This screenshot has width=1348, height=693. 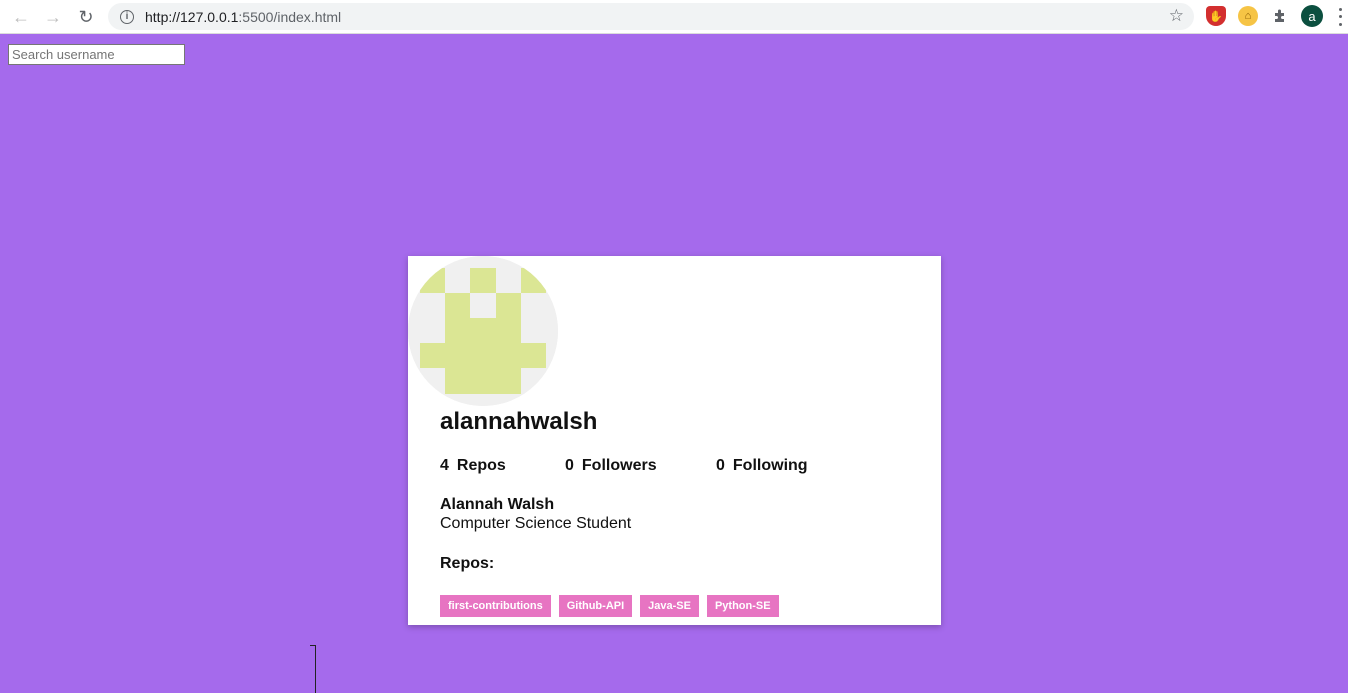 What do you see at coordinates (1248, 16) in the screenshot?
I see `key-icon: ⌂` at bounding box center [1248, 16].